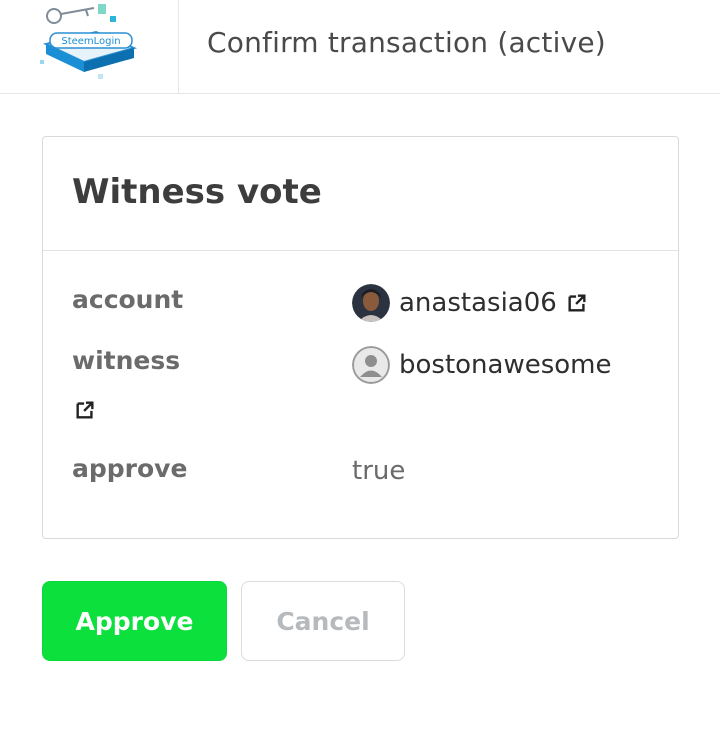 This screenshot has width=720, height=756. Describe the element at coordinates (360, 194) in the screenshot. I see `card-header: Witness vote` at that location.